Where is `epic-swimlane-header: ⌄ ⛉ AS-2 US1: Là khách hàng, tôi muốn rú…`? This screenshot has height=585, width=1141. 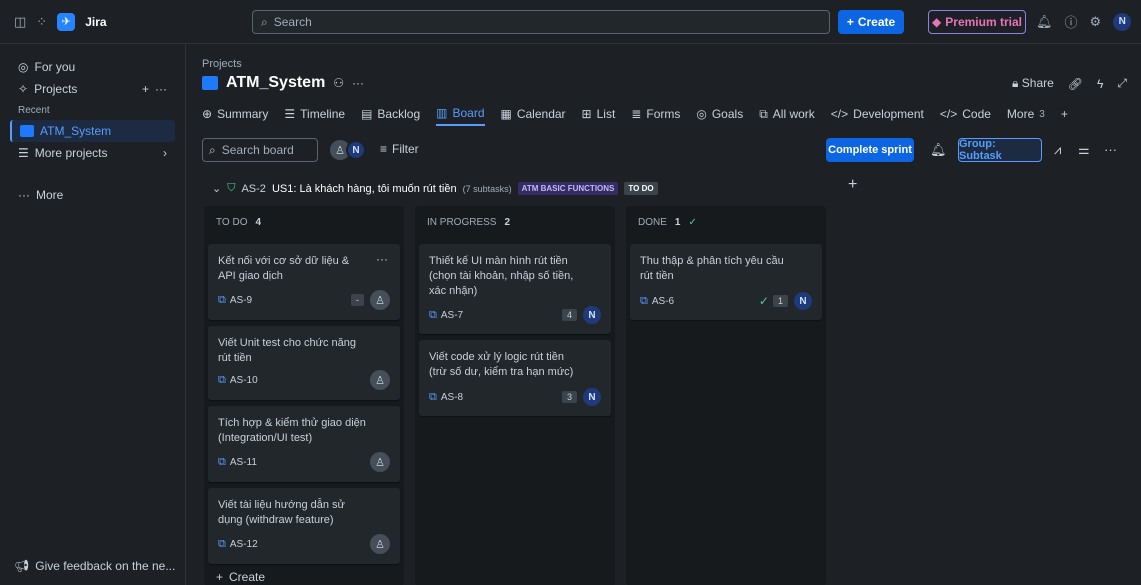 epic-swimlane-header: ⌄ ⛉ AS-2 US1: Là khách hàng, tôi muốn rú… is located at coordinates (435, 188).